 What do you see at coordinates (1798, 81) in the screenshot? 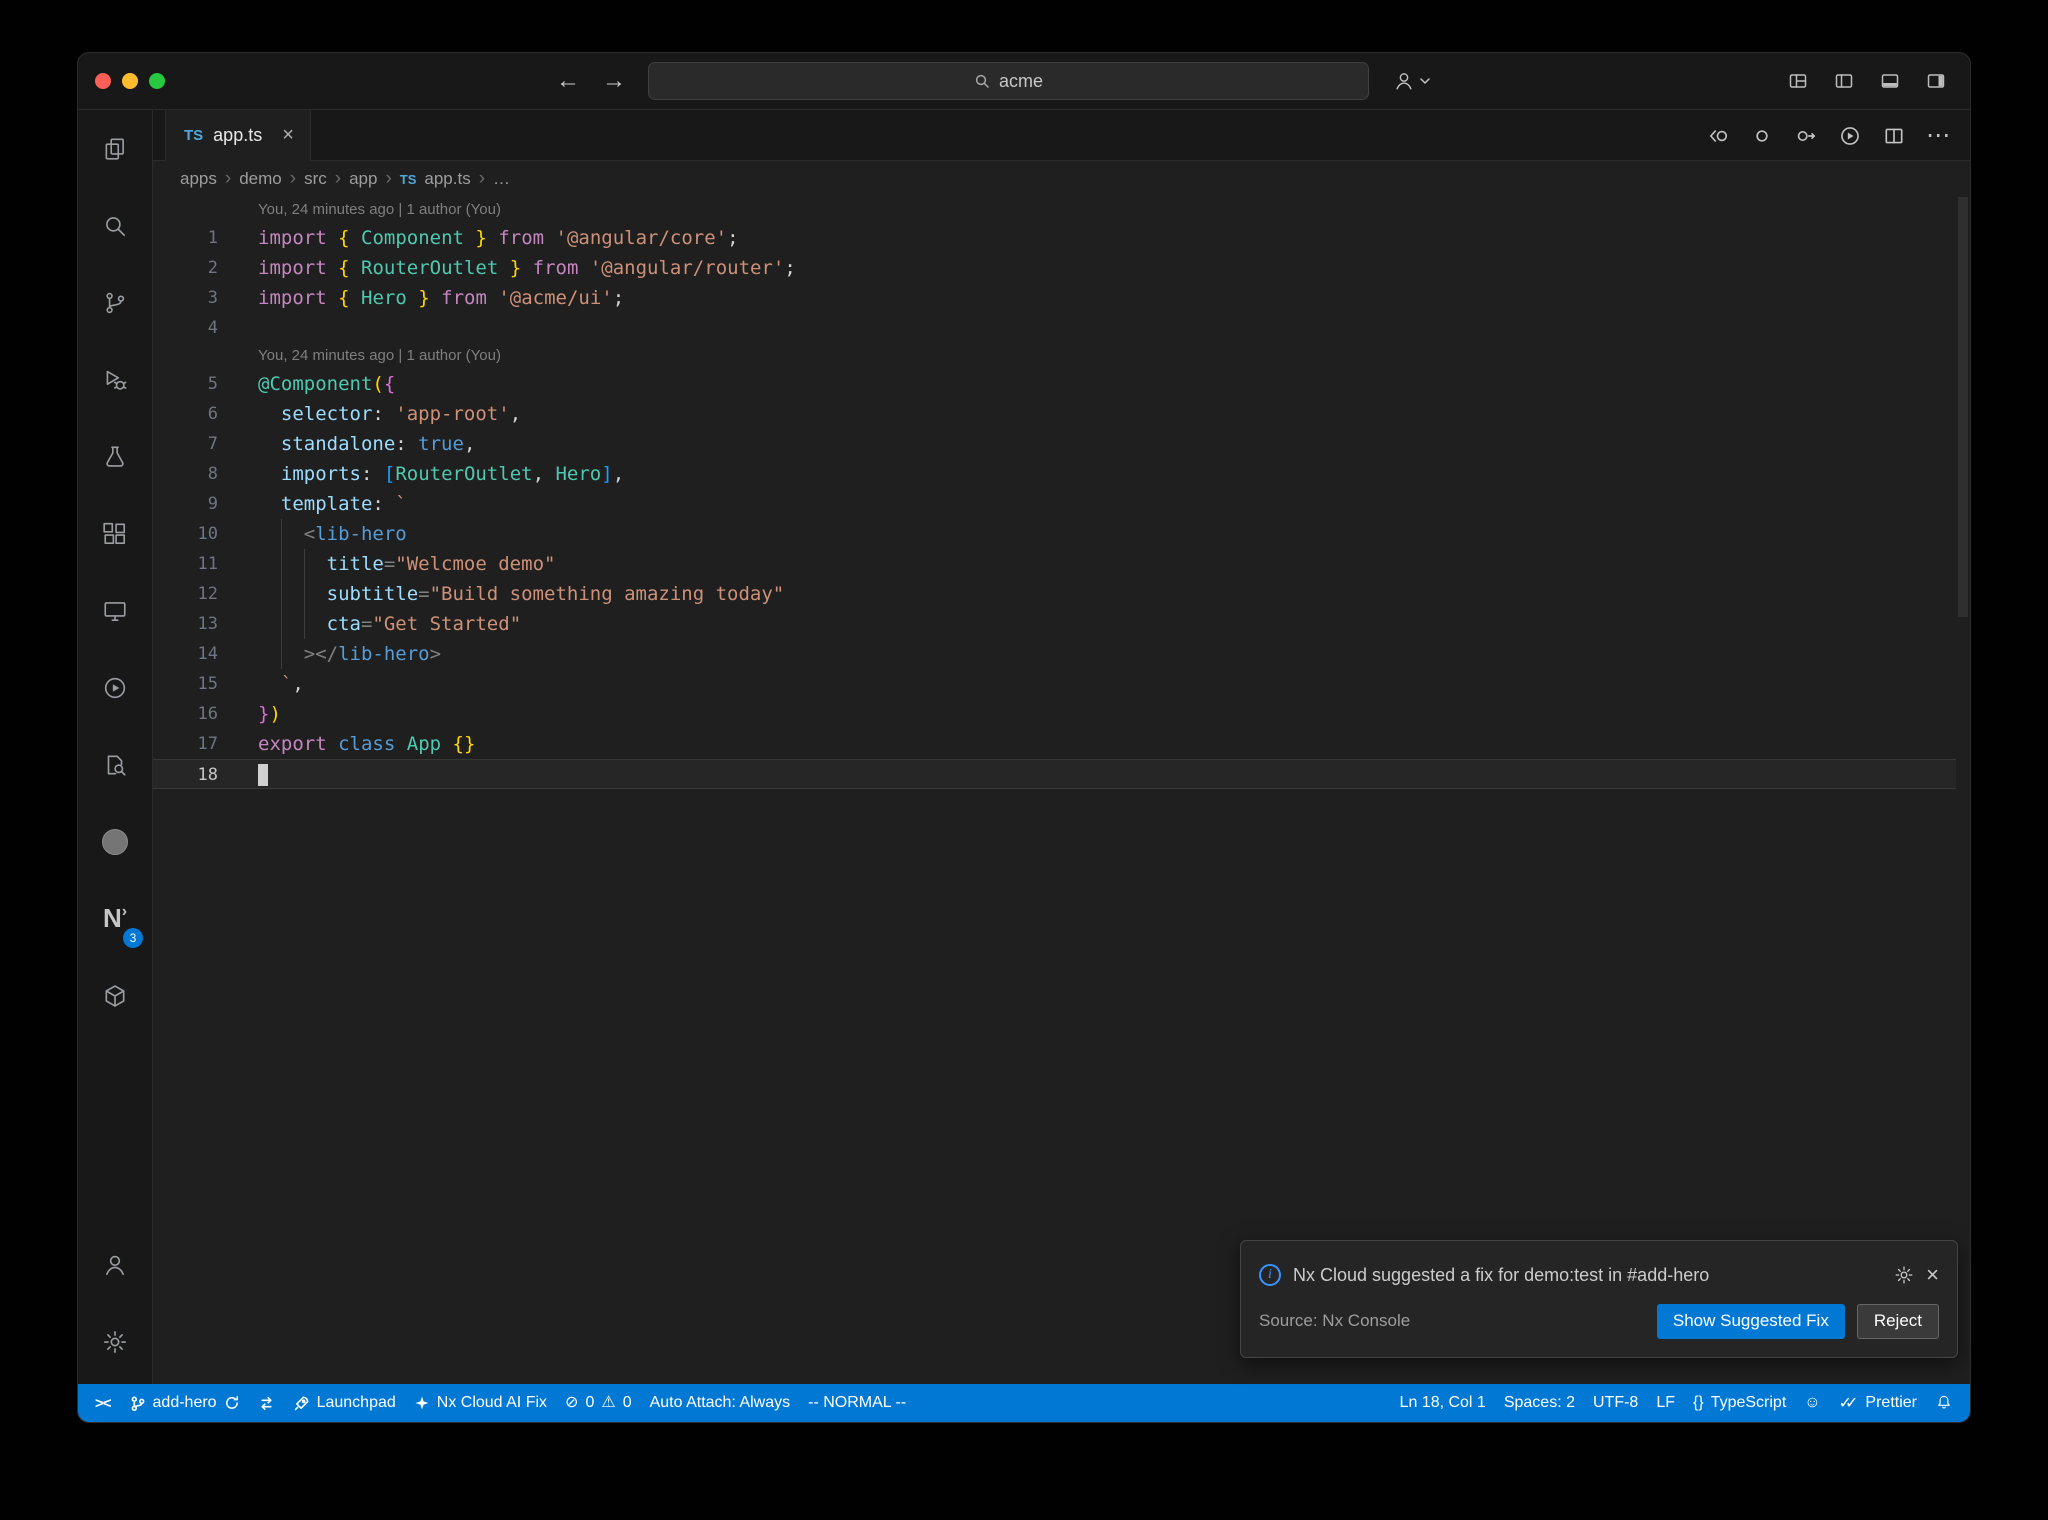
I see `customize-layout-icon` at bounding box center [1798, 81].